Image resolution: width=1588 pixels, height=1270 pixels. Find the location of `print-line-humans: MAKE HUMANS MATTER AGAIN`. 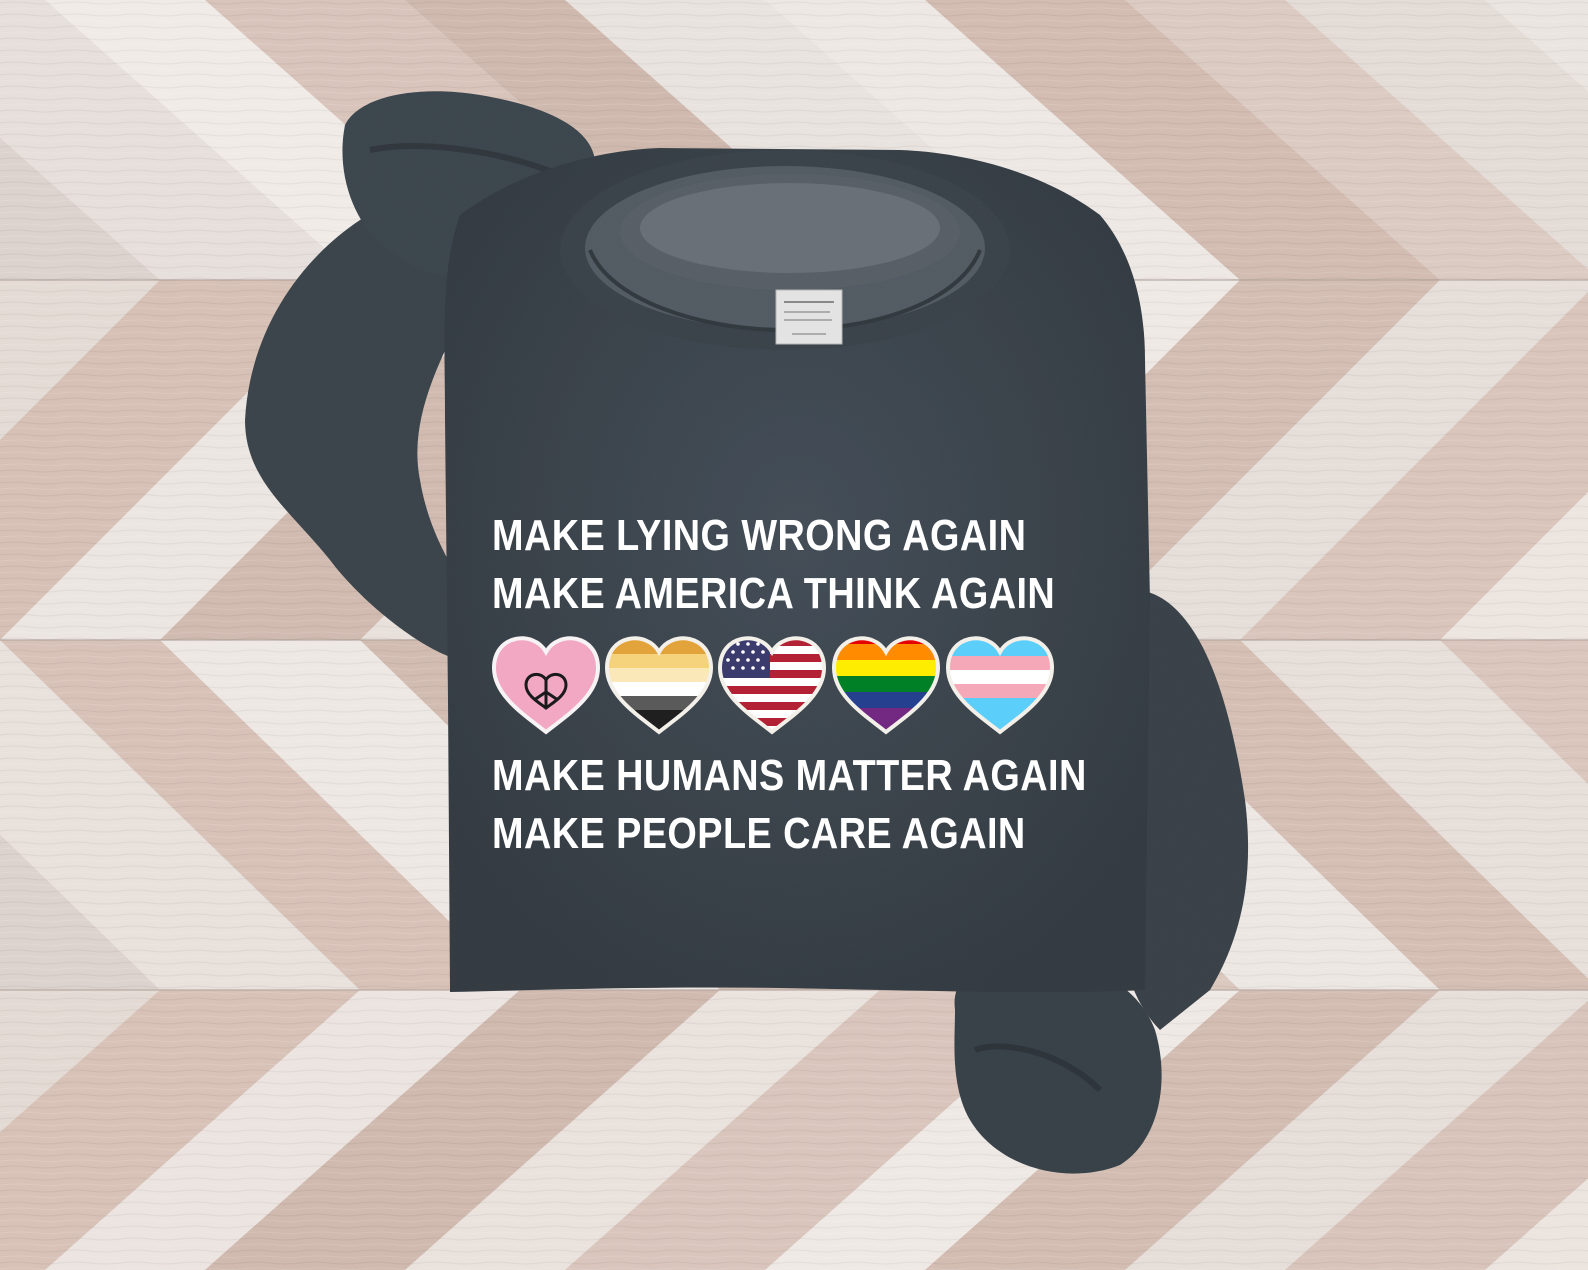

print-line-humans: MAKE HUMANS MATTER AGAIN is located at coordinates (789, 775).